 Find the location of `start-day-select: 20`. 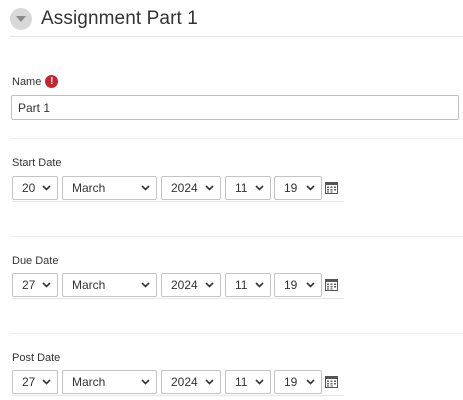

start-day-select: 20 is located at coordinates (35, 188).